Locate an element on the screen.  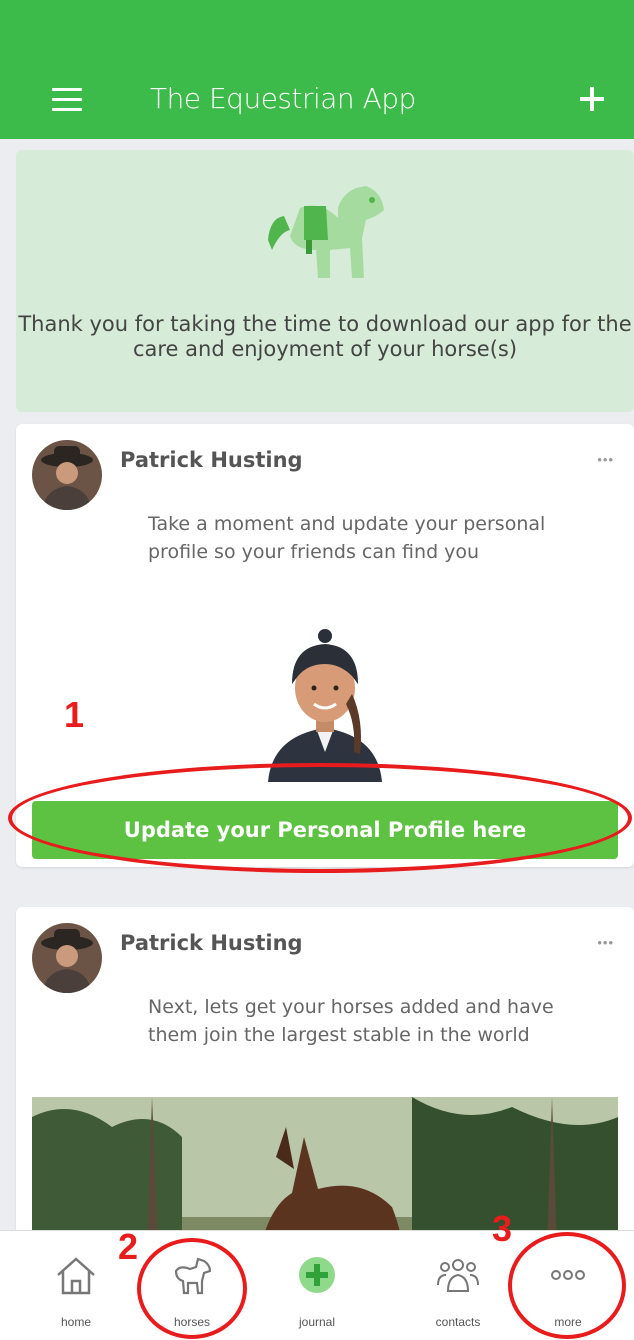
nav-label: home is located at coordinates (76, 1322).